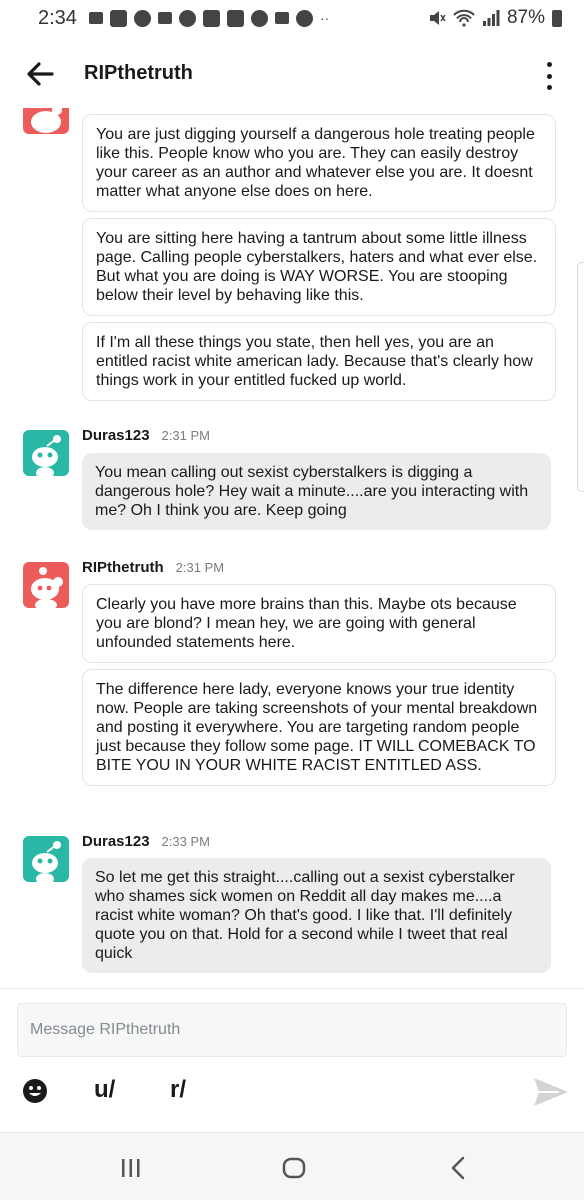 Image resolution: width=584 pixels, height=1200 pixels. What do you see at coordinates (557, 18) in the screenshot?
I see `battery-icon` at bounding box center [557, 18].